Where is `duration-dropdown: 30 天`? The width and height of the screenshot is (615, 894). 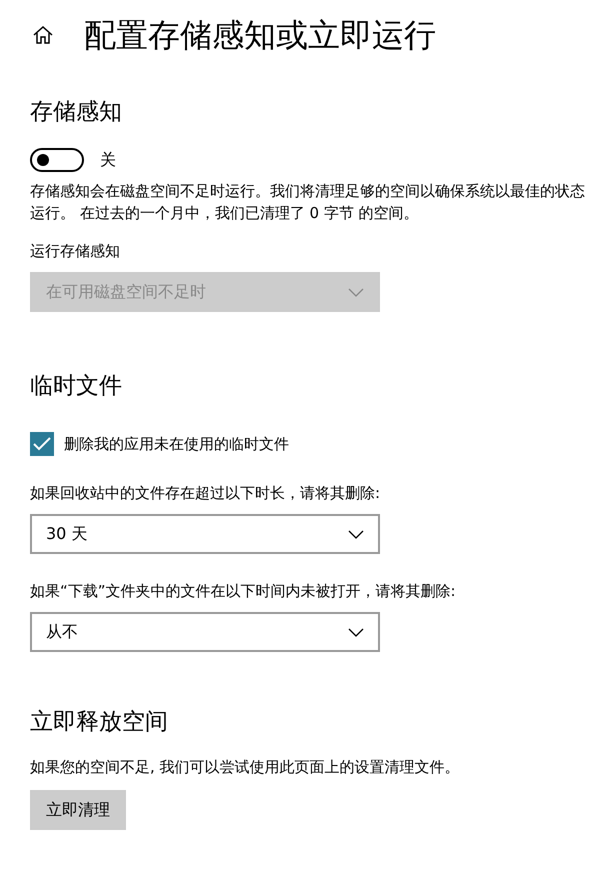
duration-dropdown: 30 天 is located at coordinates (205, 534).